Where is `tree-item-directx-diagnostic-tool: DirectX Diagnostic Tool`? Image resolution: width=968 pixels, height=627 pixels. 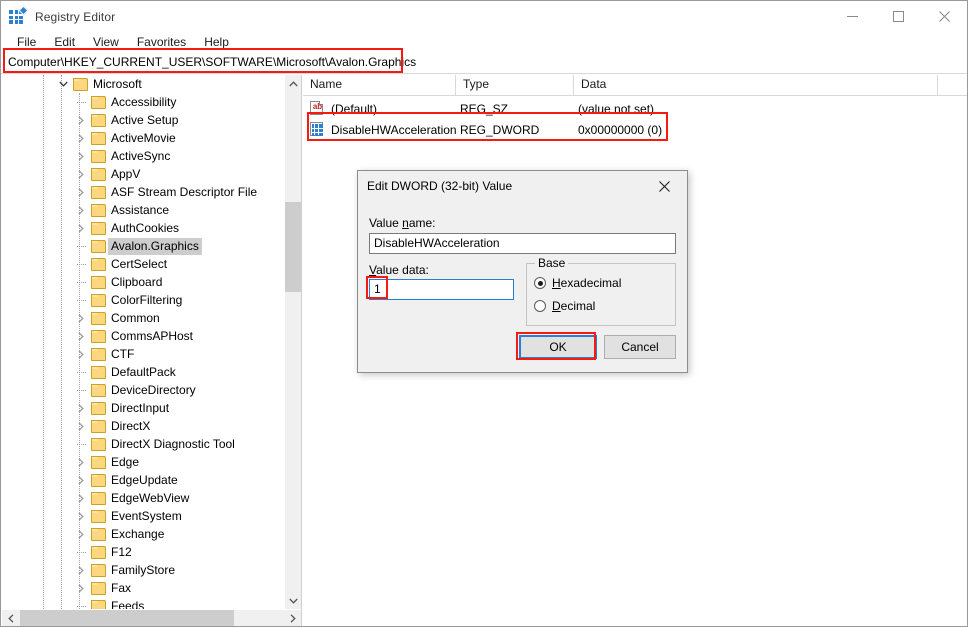
tree-item-directx-diagnostic-tool: DirectX Diagnostic Tool is located at coordinates (143, 444).